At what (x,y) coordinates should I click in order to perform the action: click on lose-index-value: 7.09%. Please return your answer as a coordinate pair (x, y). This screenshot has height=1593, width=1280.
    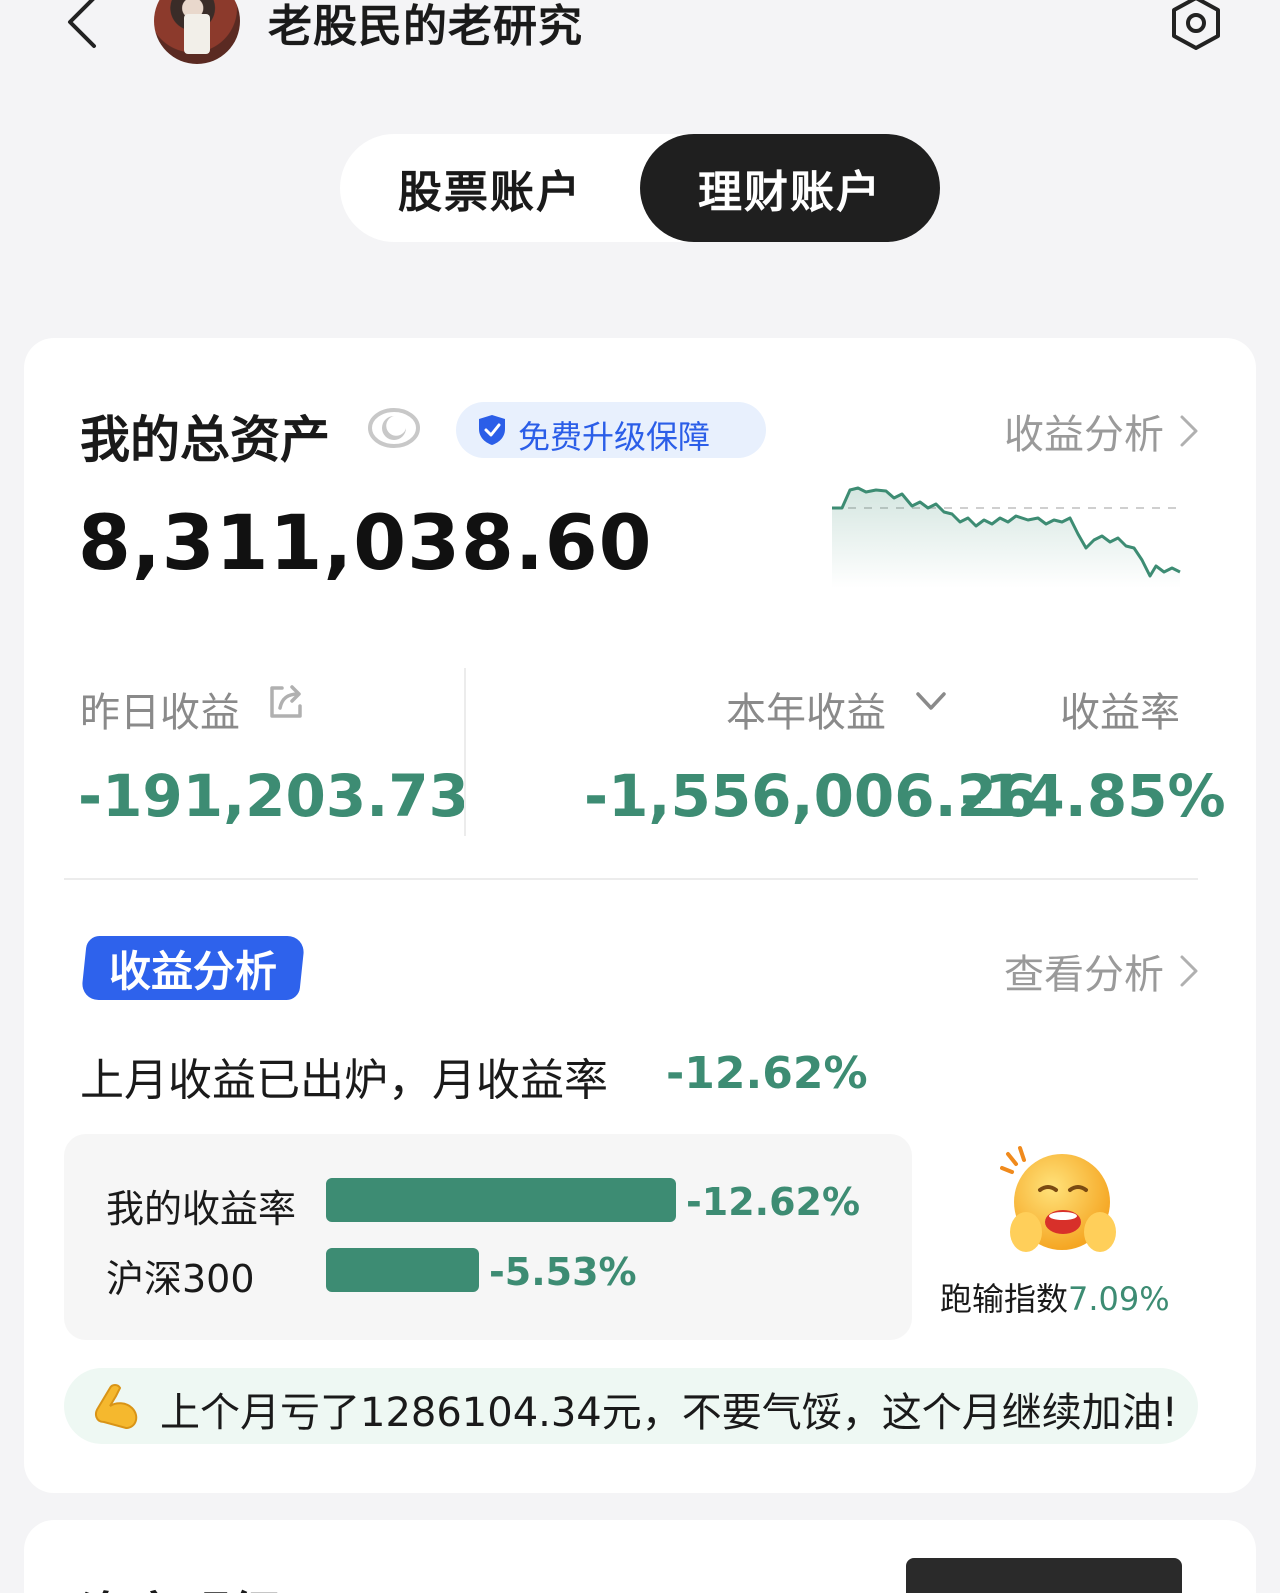
    Looking at the image, I should click on (1119, 1299).